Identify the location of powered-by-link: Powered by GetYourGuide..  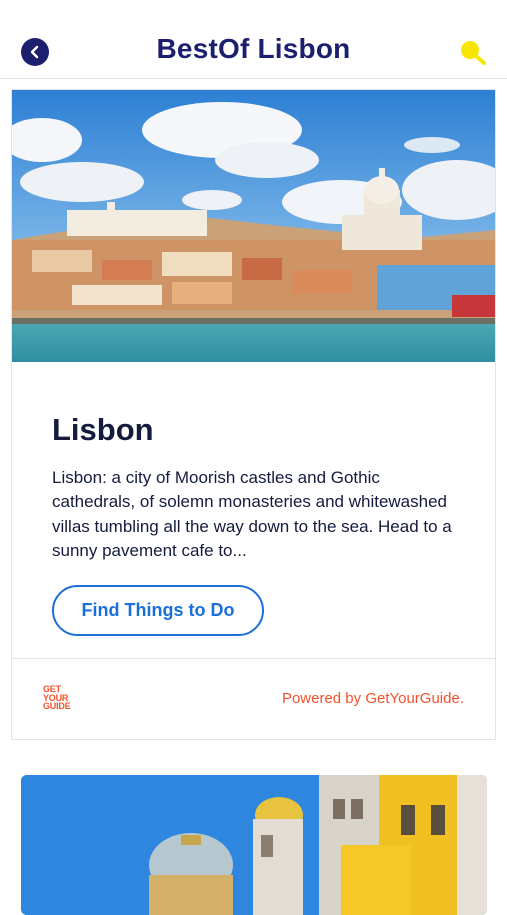
(373, 698).